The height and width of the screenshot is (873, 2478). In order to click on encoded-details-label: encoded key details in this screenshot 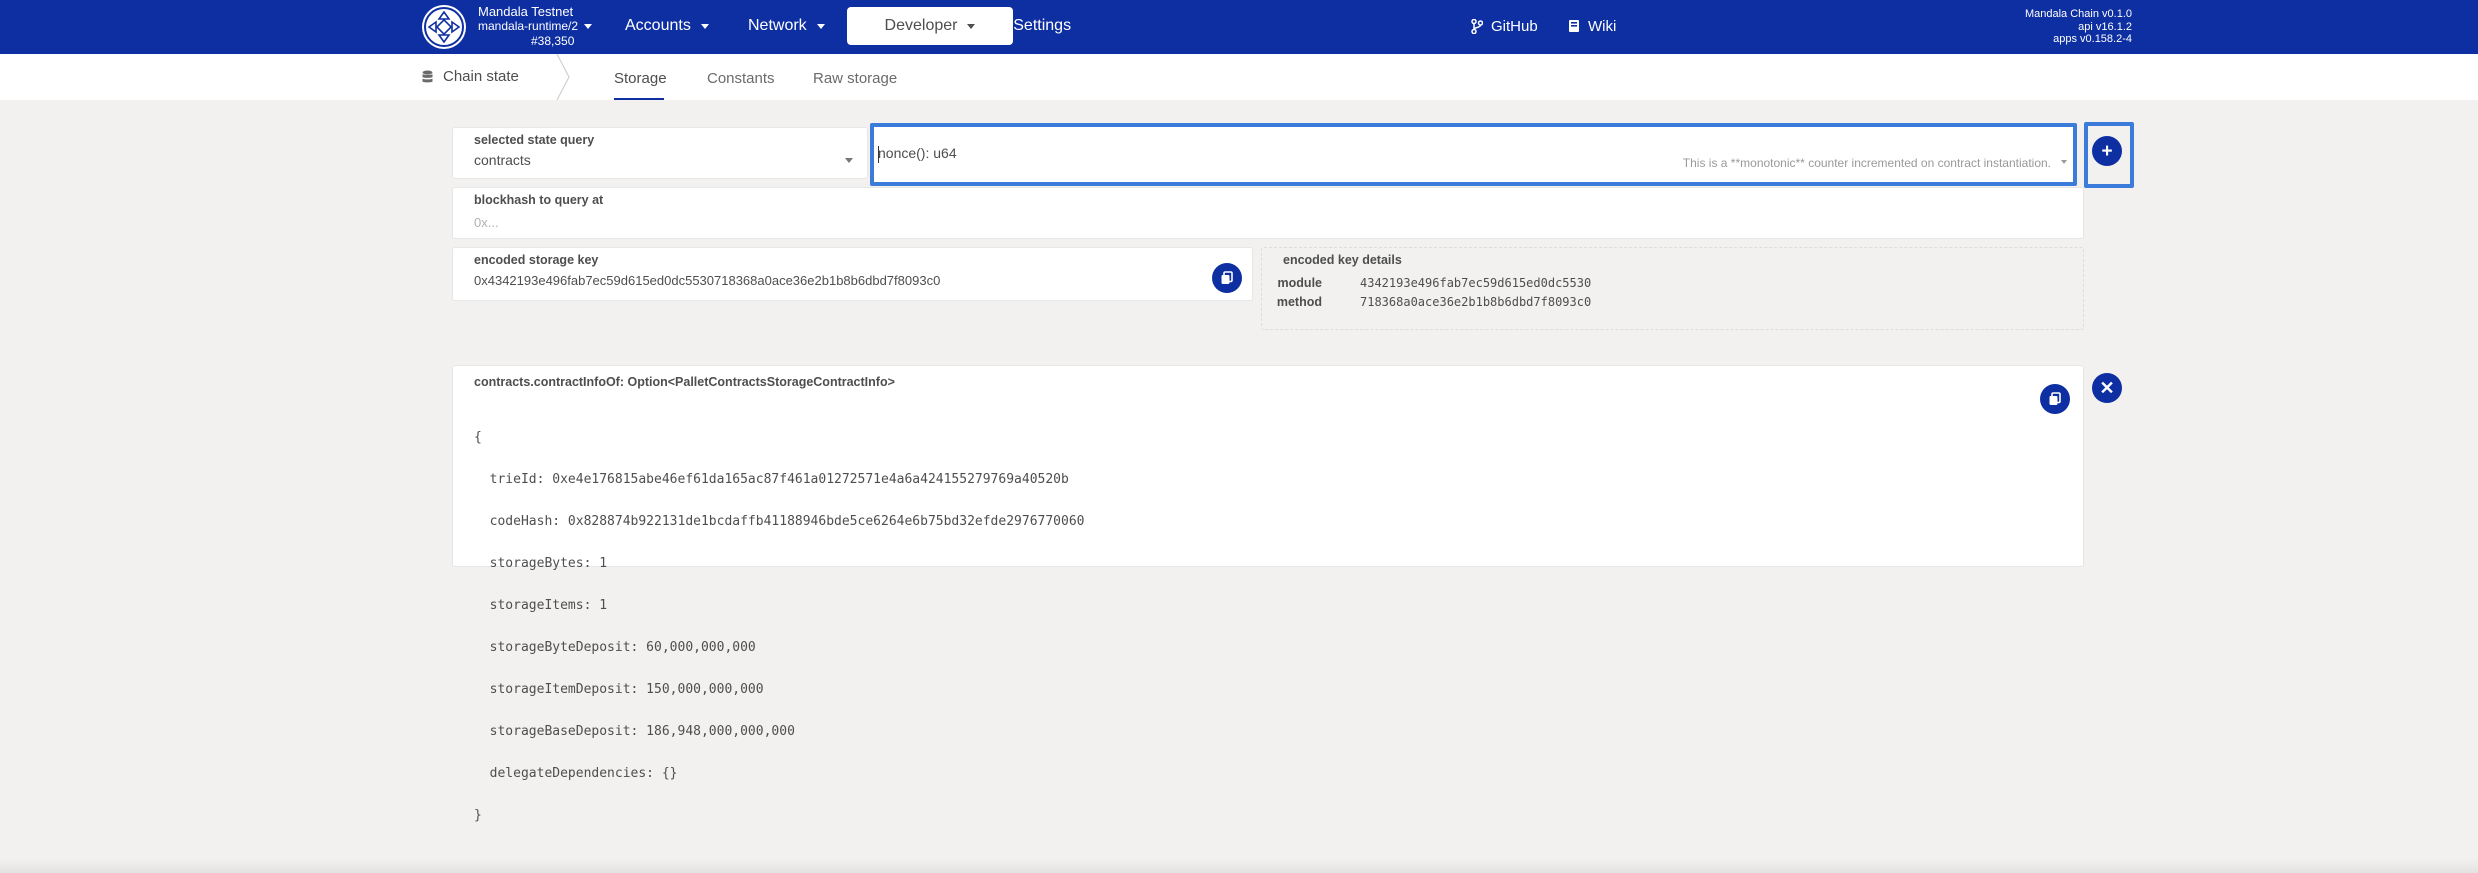, I will do `click(1342, 260)`.